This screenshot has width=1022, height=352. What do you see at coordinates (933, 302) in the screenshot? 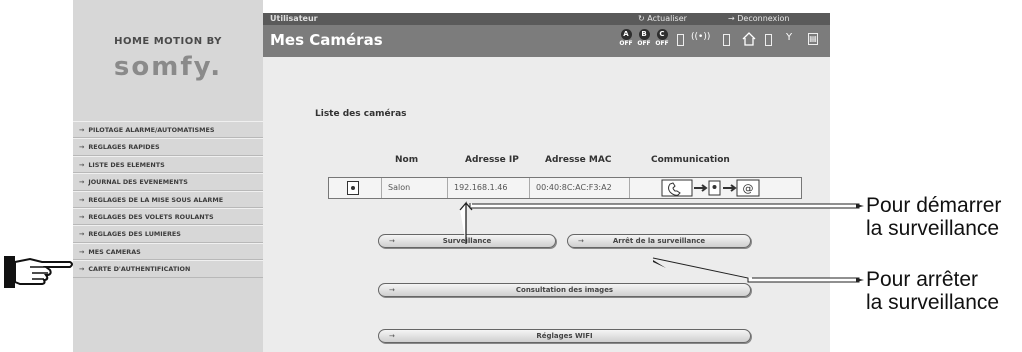
I see `annotation-stop-line2: la surveillance` at bounding box center [933, 302].